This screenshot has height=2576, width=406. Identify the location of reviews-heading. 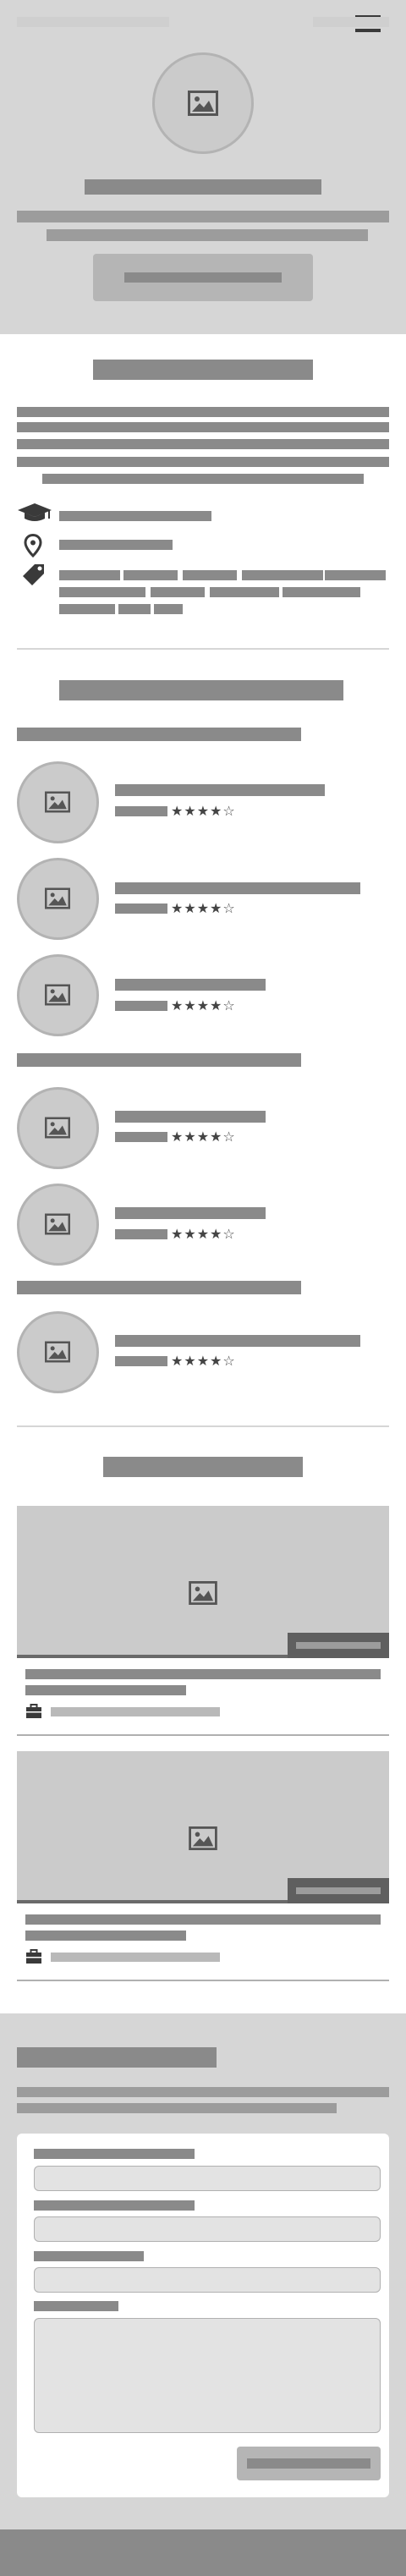
(201, 690).